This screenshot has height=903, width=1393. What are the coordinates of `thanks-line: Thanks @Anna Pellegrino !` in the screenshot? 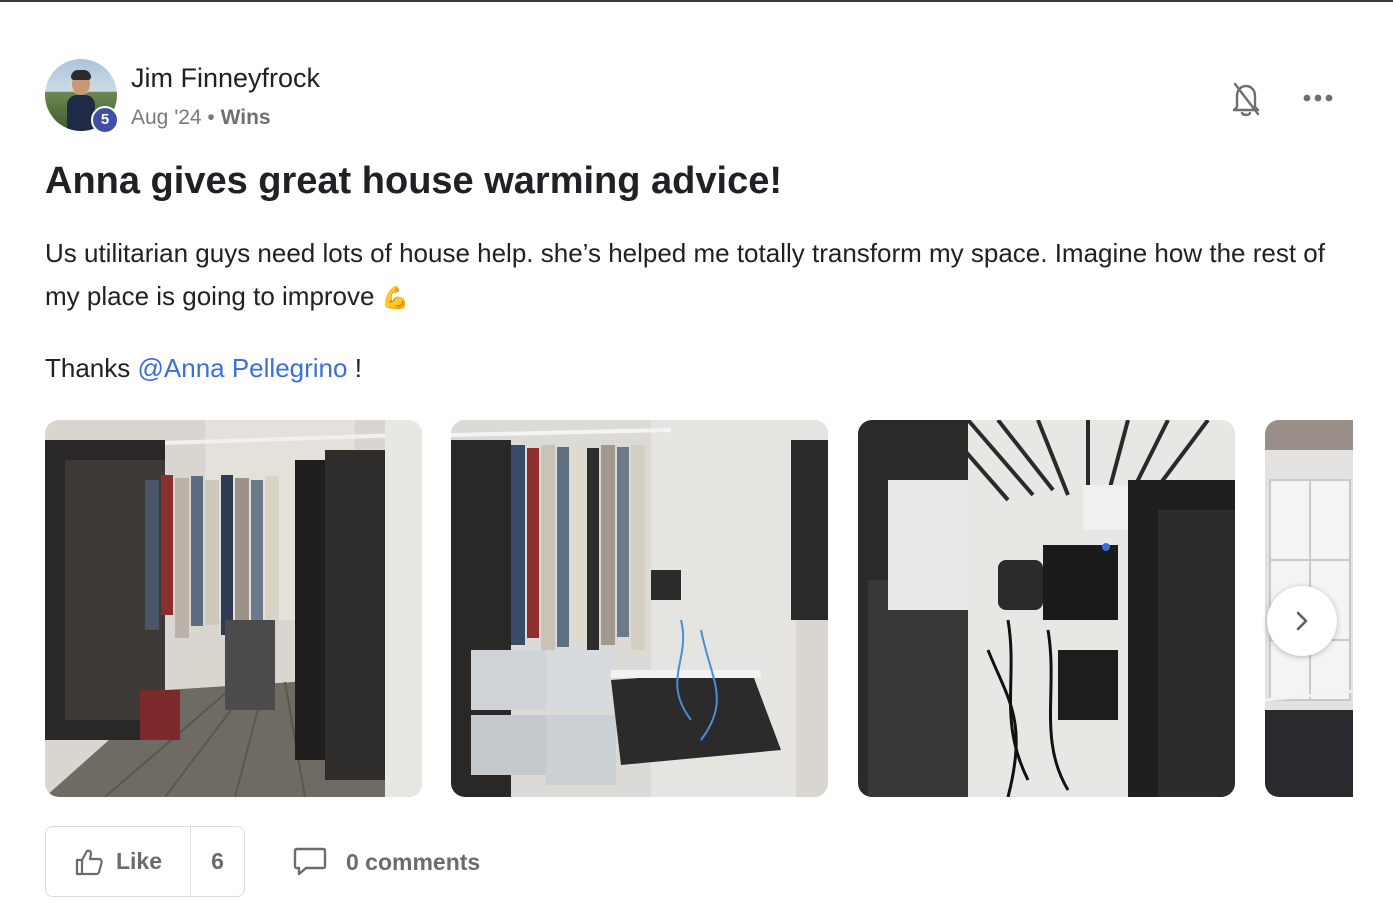 It's located at (203, 368).